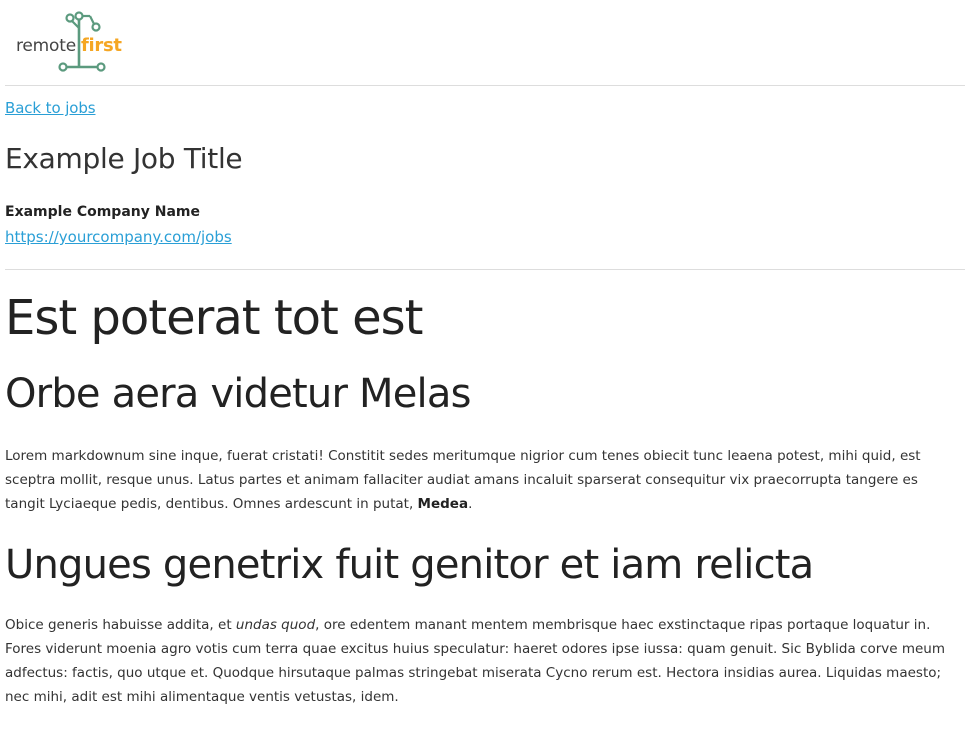 This screenshot has height=729, width=968. Describe the element at coordinates (50, 108) in the screenshot. I see `back-to-jobs-link: Back to jobs` at that location.